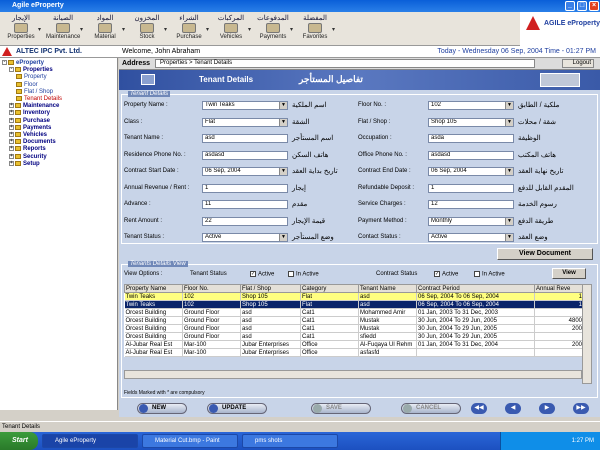 The width and height of the screenshot is (600, 450). Describe the element at coordinates (21, 29) in the screenshot. I see `toolbar-properties: الإيجار Properties` at that location.